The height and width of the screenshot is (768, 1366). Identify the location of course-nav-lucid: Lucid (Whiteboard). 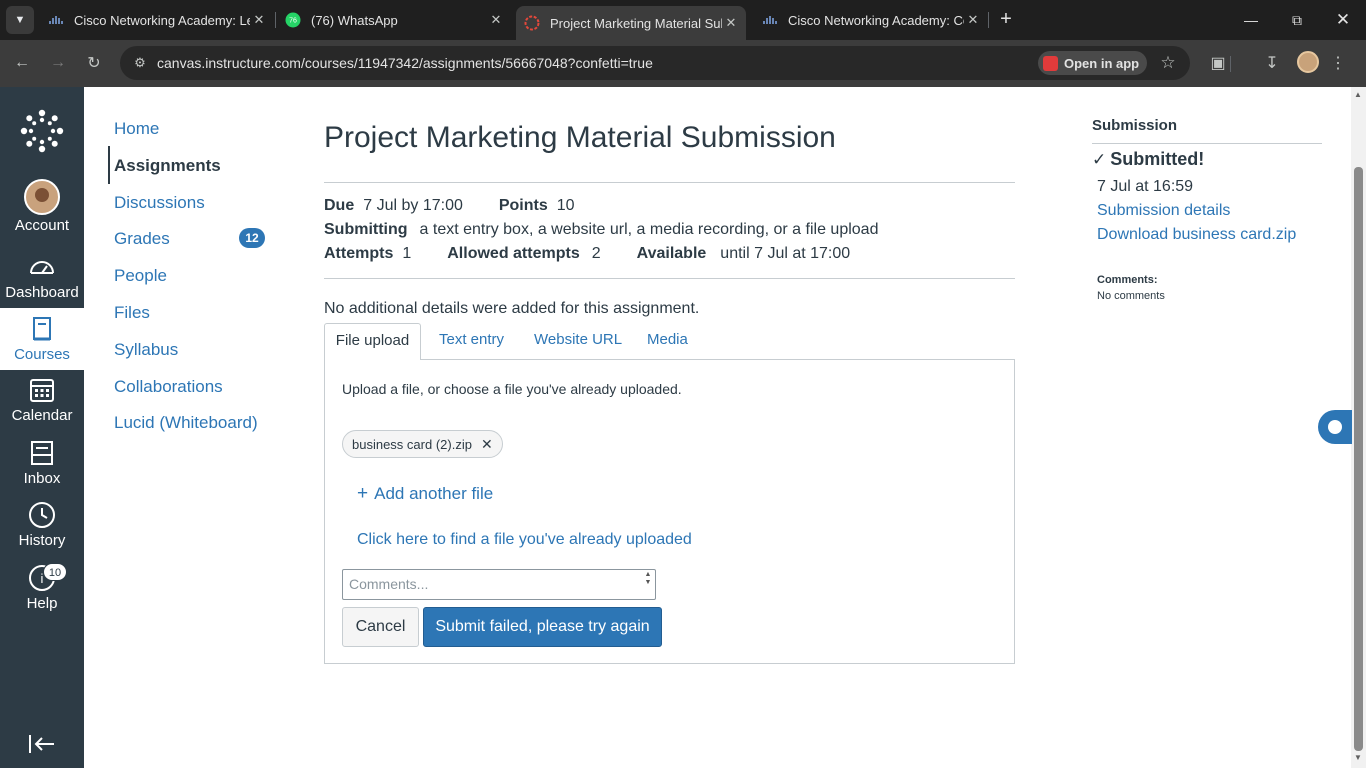
(186, 423).